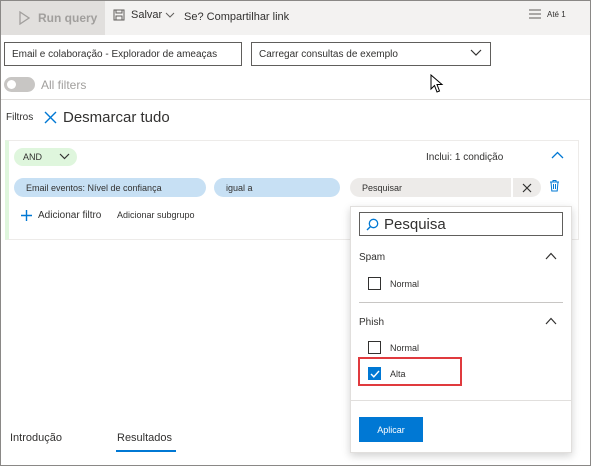 Image resolution: width=591 pixels, height=466 pixels. What do you see at coordinates (20, 117) in the screenshot?
I see `filters-label: Filtros` at bounding box center [20, 117].